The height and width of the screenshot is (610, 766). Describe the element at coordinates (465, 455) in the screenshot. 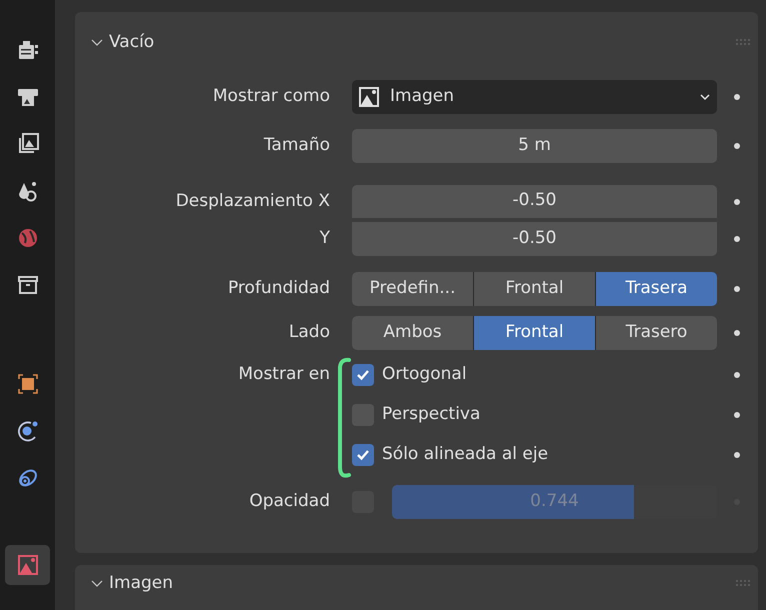

I see `checkbox-label: Sólo alineada al eje` at that location.